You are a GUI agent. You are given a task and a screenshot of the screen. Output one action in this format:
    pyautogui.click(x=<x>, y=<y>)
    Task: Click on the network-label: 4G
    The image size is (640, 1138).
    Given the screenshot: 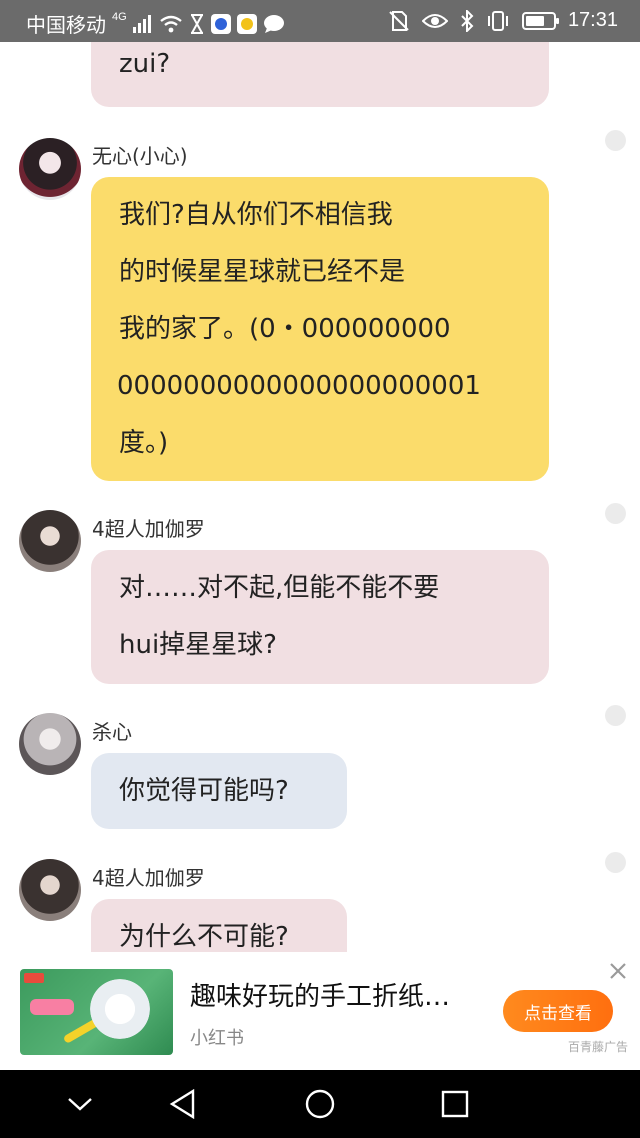 What is the action you would take?
    pyautogui.click(x=119, y=16)
    